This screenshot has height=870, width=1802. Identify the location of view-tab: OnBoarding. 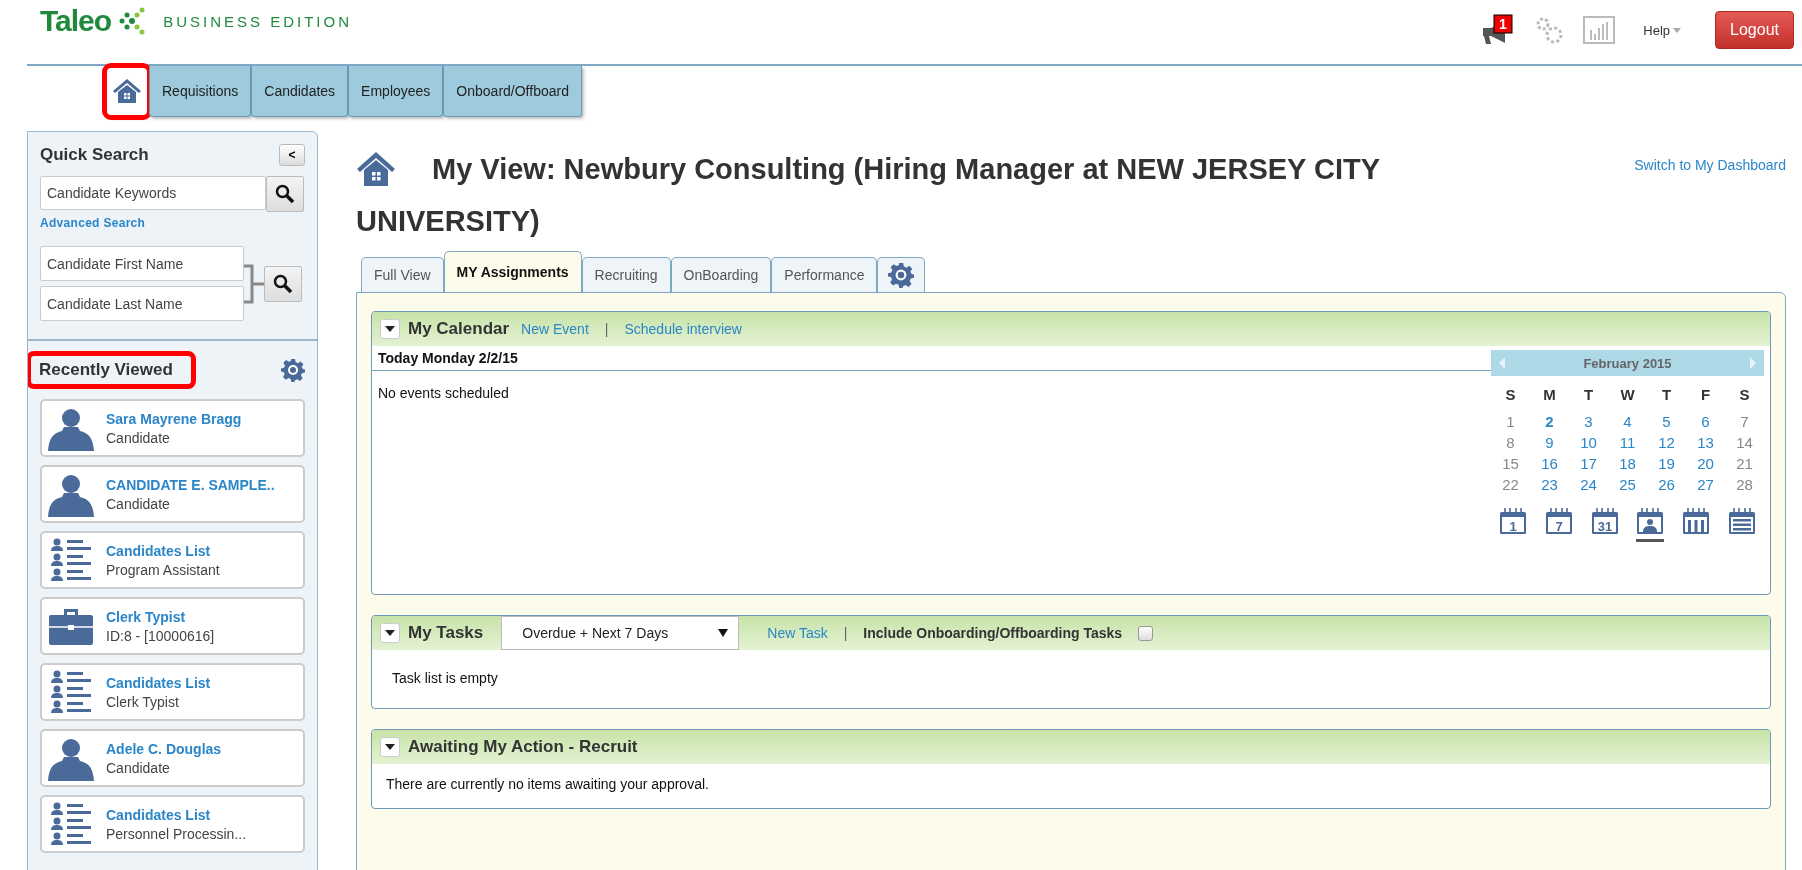
(721, 274).